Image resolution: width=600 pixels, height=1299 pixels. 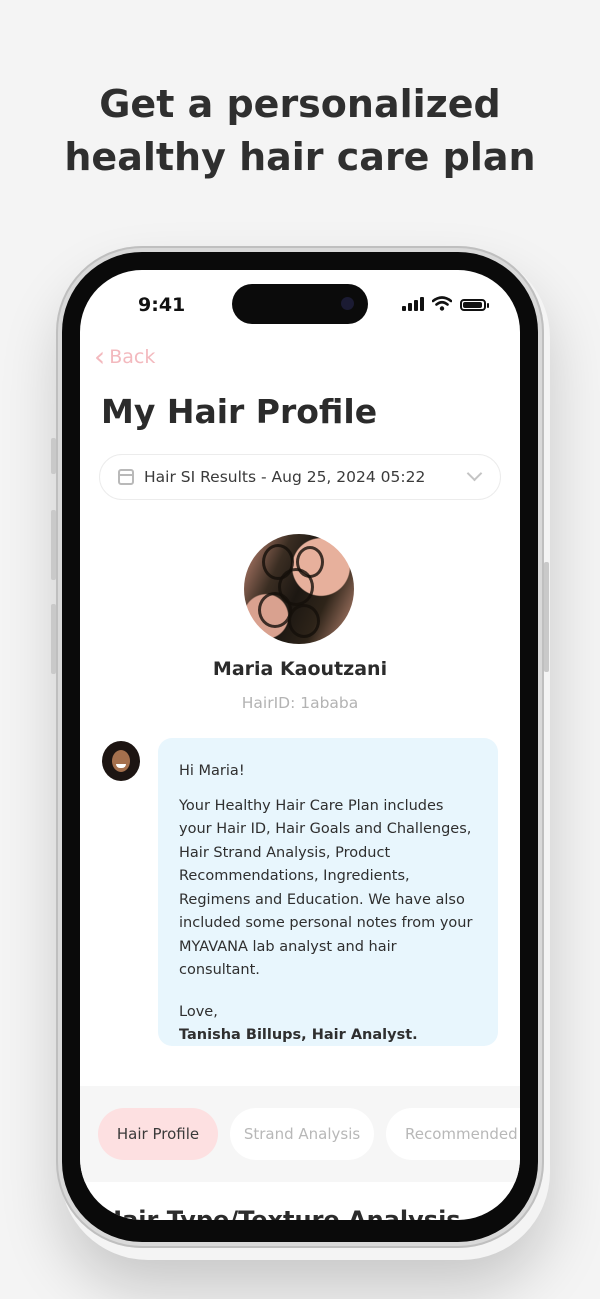 What do you see at coordinates (302, 1134) in the screenshot?
I see `tab-strand-analysis: Strand Analysis` at bounding box center [302, 1134].